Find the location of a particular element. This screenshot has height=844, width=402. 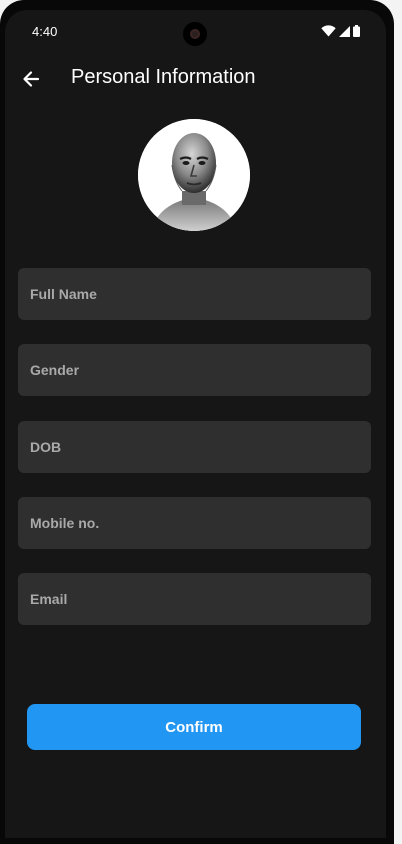

email-field is located at coordinates (194, 599).